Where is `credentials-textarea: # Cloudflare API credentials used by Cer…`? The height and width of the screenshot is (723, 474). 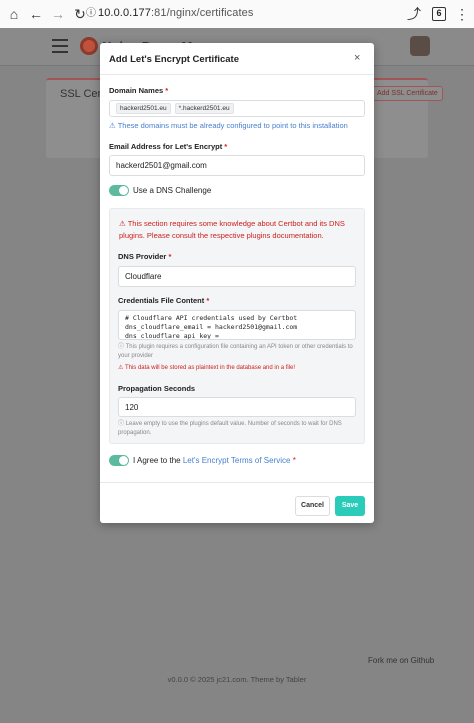 credentials-textarea: # Cloudflare API credentials used by Cer… is located at coordinates (237, 325).